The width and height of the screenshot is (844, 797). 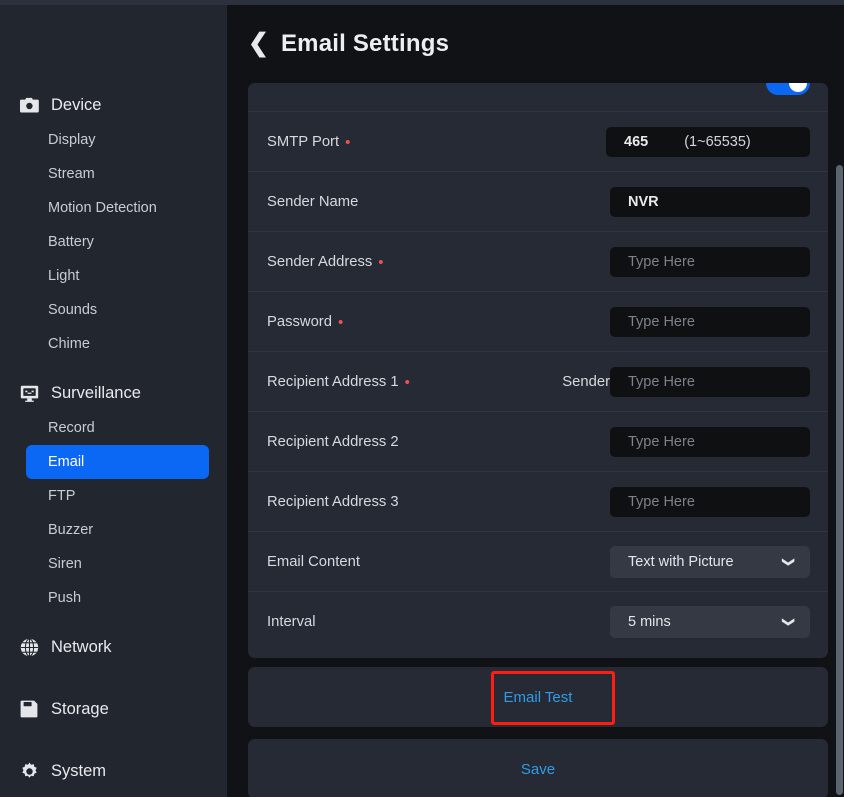 What do you see at coordinates (798, 87) in the screenshot?
I see `toggle-knob` at bounding box center [798, 87].